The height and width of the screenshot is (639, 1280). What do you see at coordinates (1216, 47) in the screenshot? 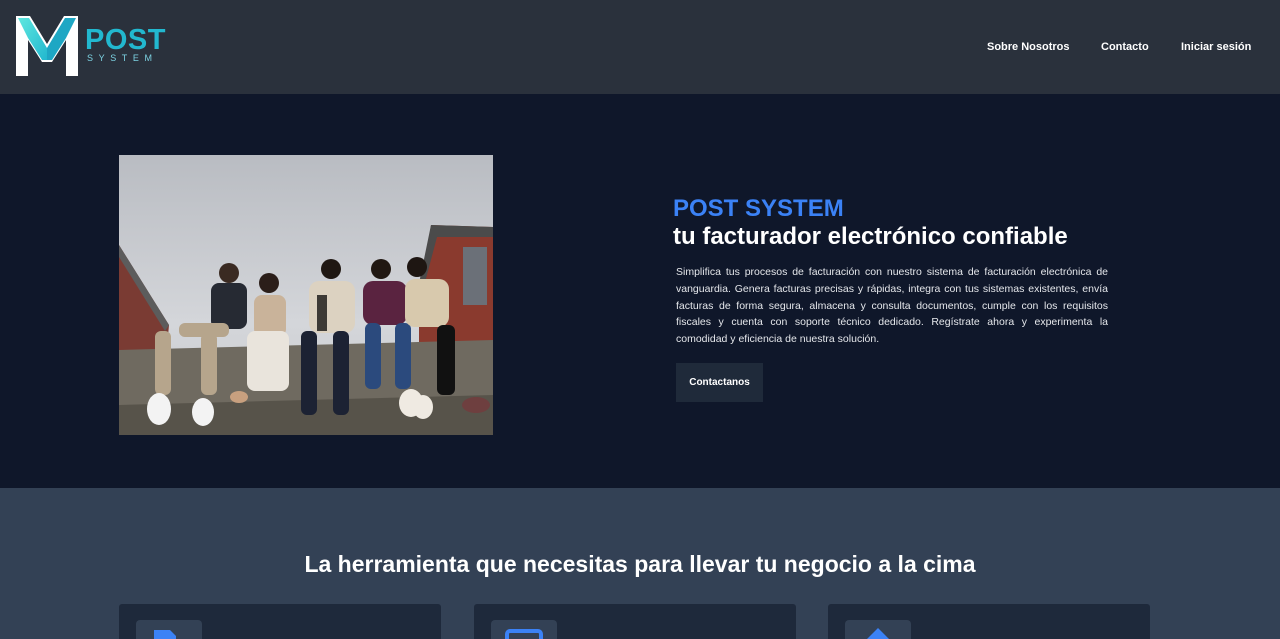
I see `nav-link-iniciar-sesion: Iniciar sesión` at bounding box center [1216, 47].